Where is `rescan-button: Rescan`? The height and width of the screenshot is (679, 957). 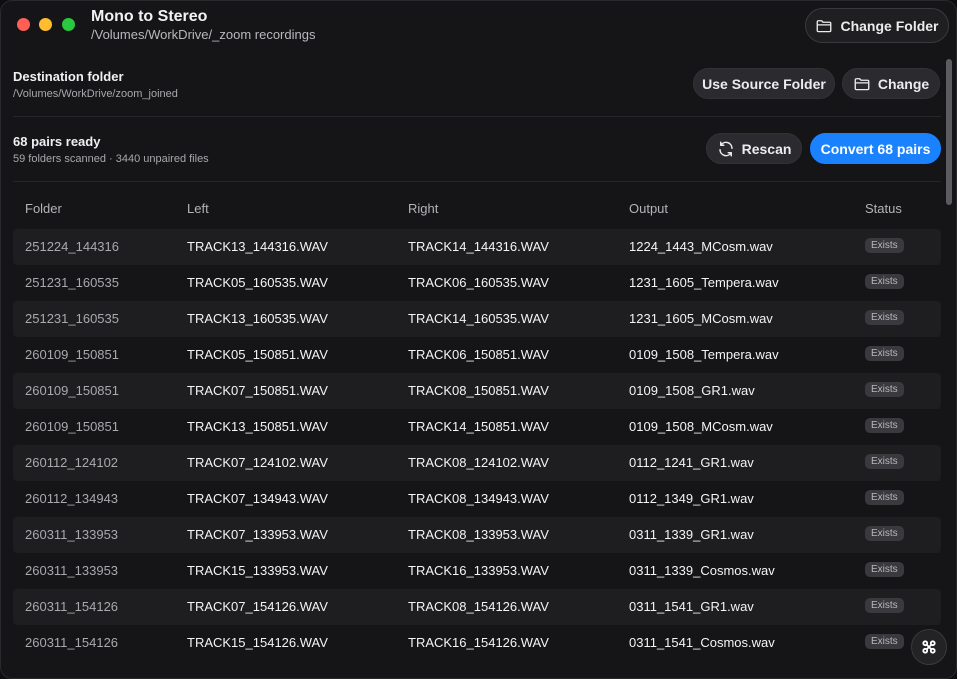
rescan-button: Rescan is located at coordinates (754, 148).